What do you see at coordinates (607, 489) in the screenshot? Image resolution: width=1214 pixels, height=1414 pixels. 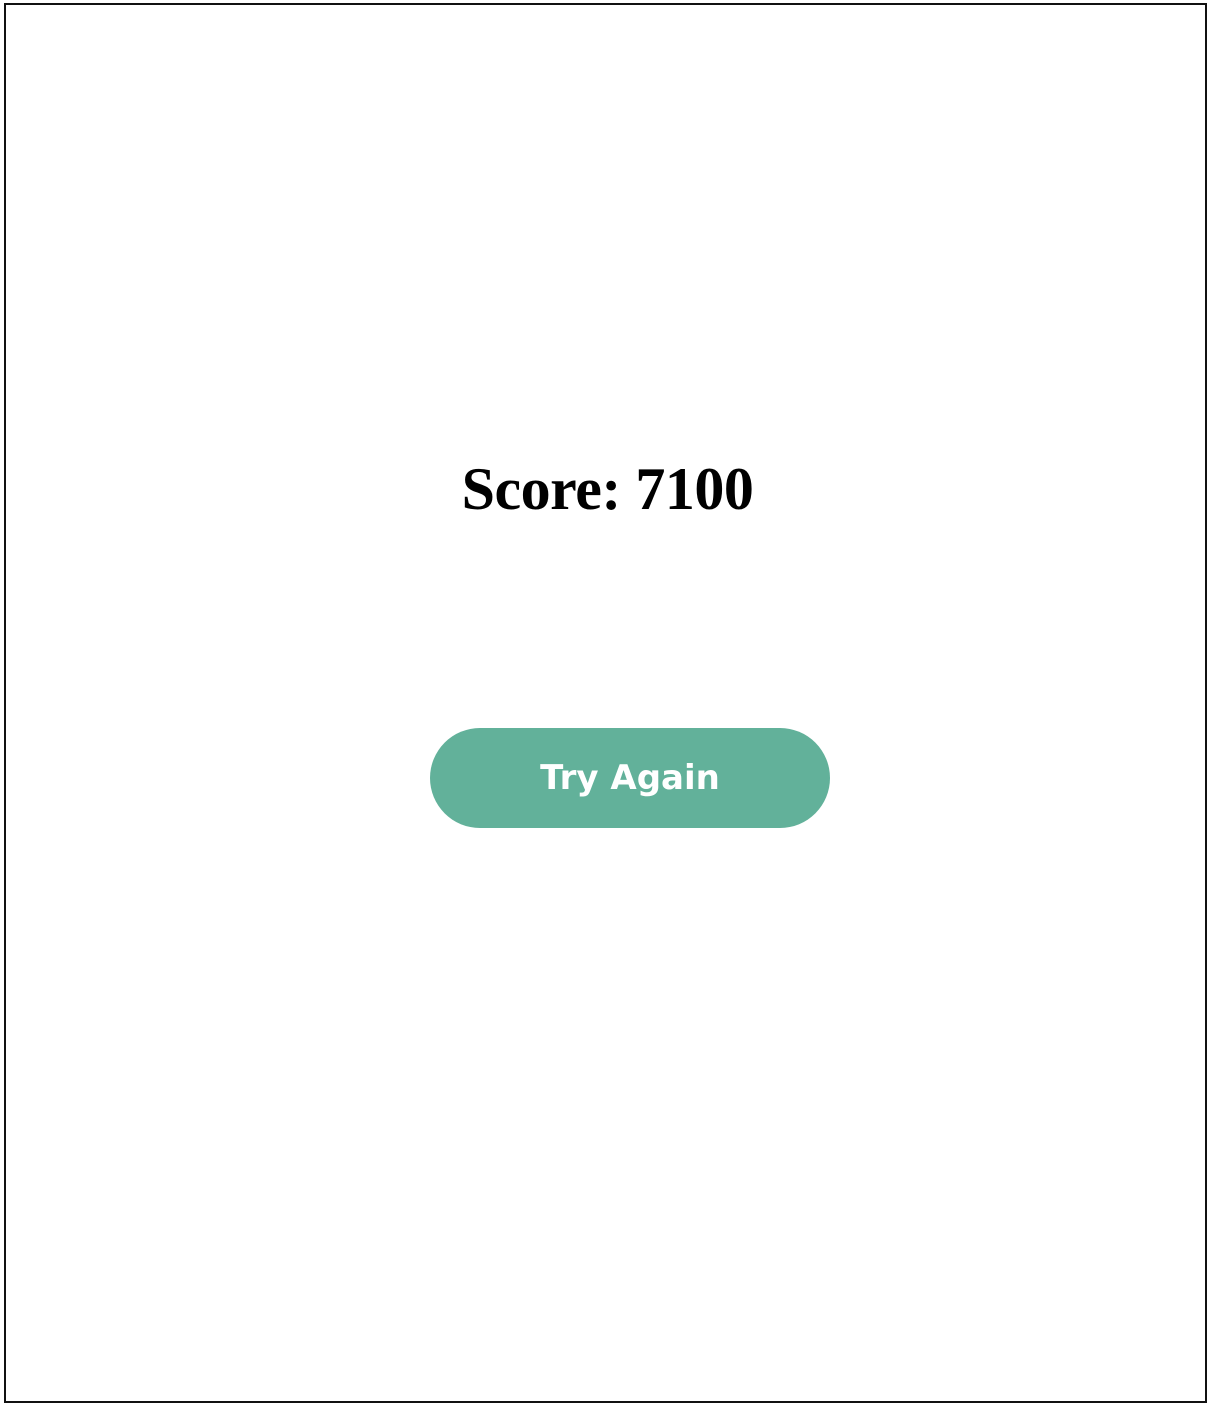 I see `score-display: Score: 7100` at bounding box center [607, 489].